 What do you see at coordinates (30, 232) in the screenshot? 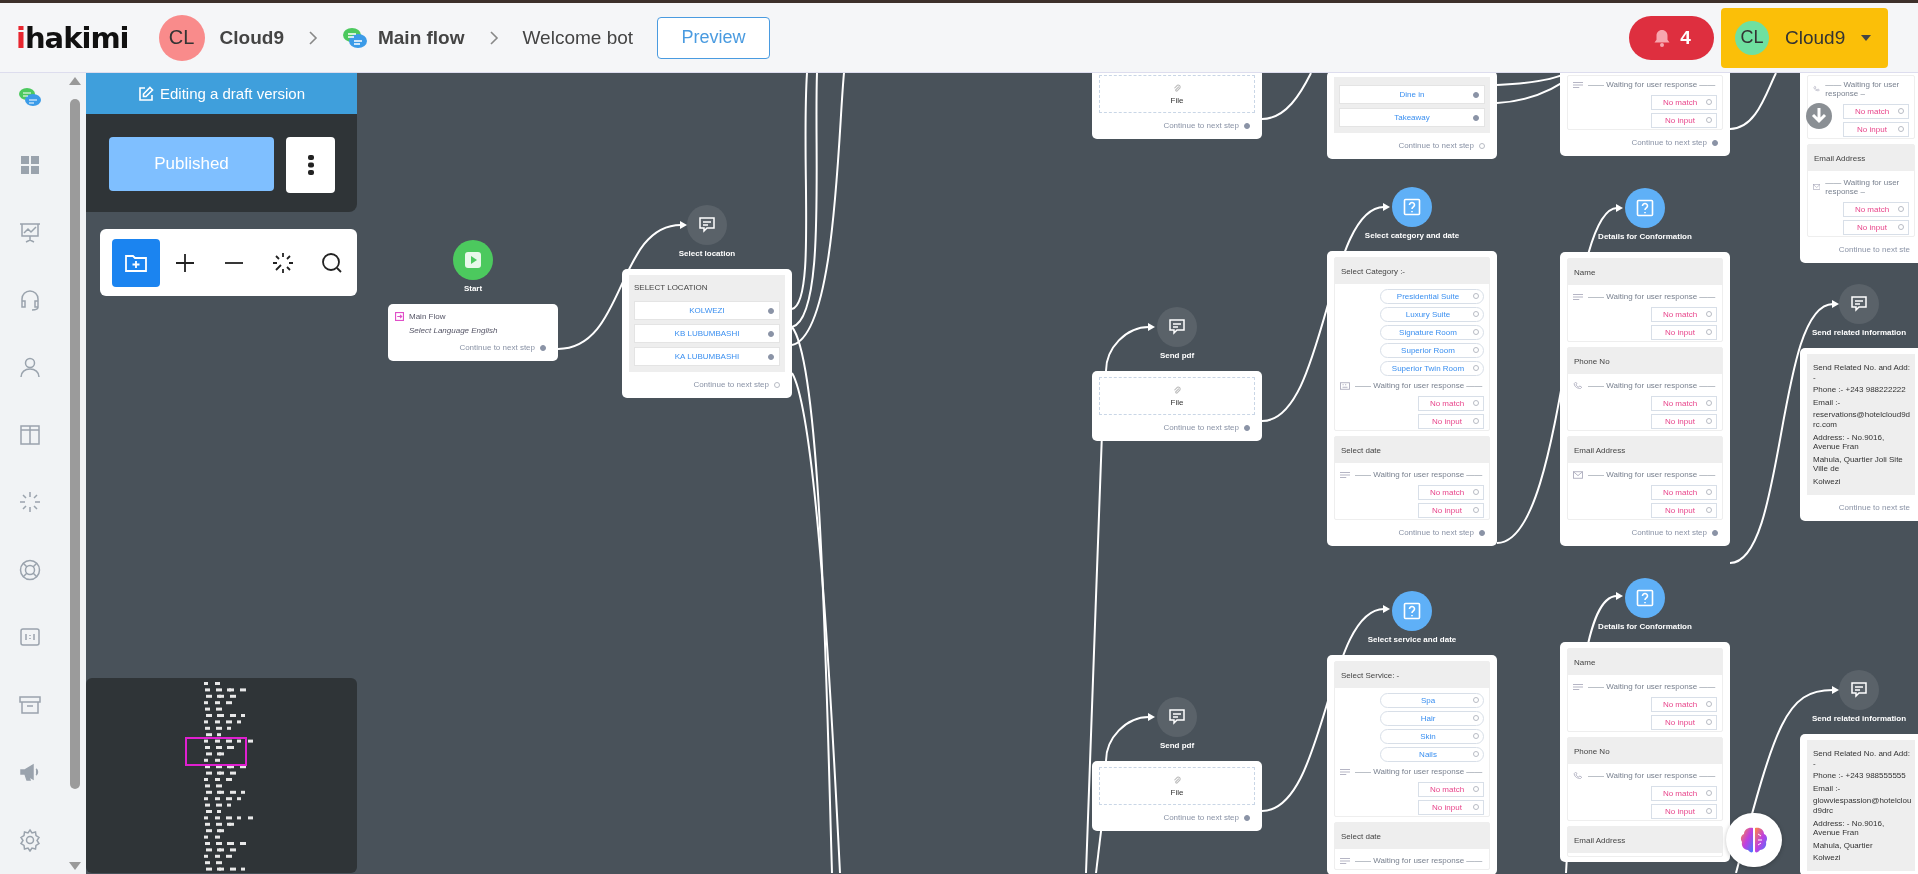
I see `presentation-icon` at bounding box center [30, 232].